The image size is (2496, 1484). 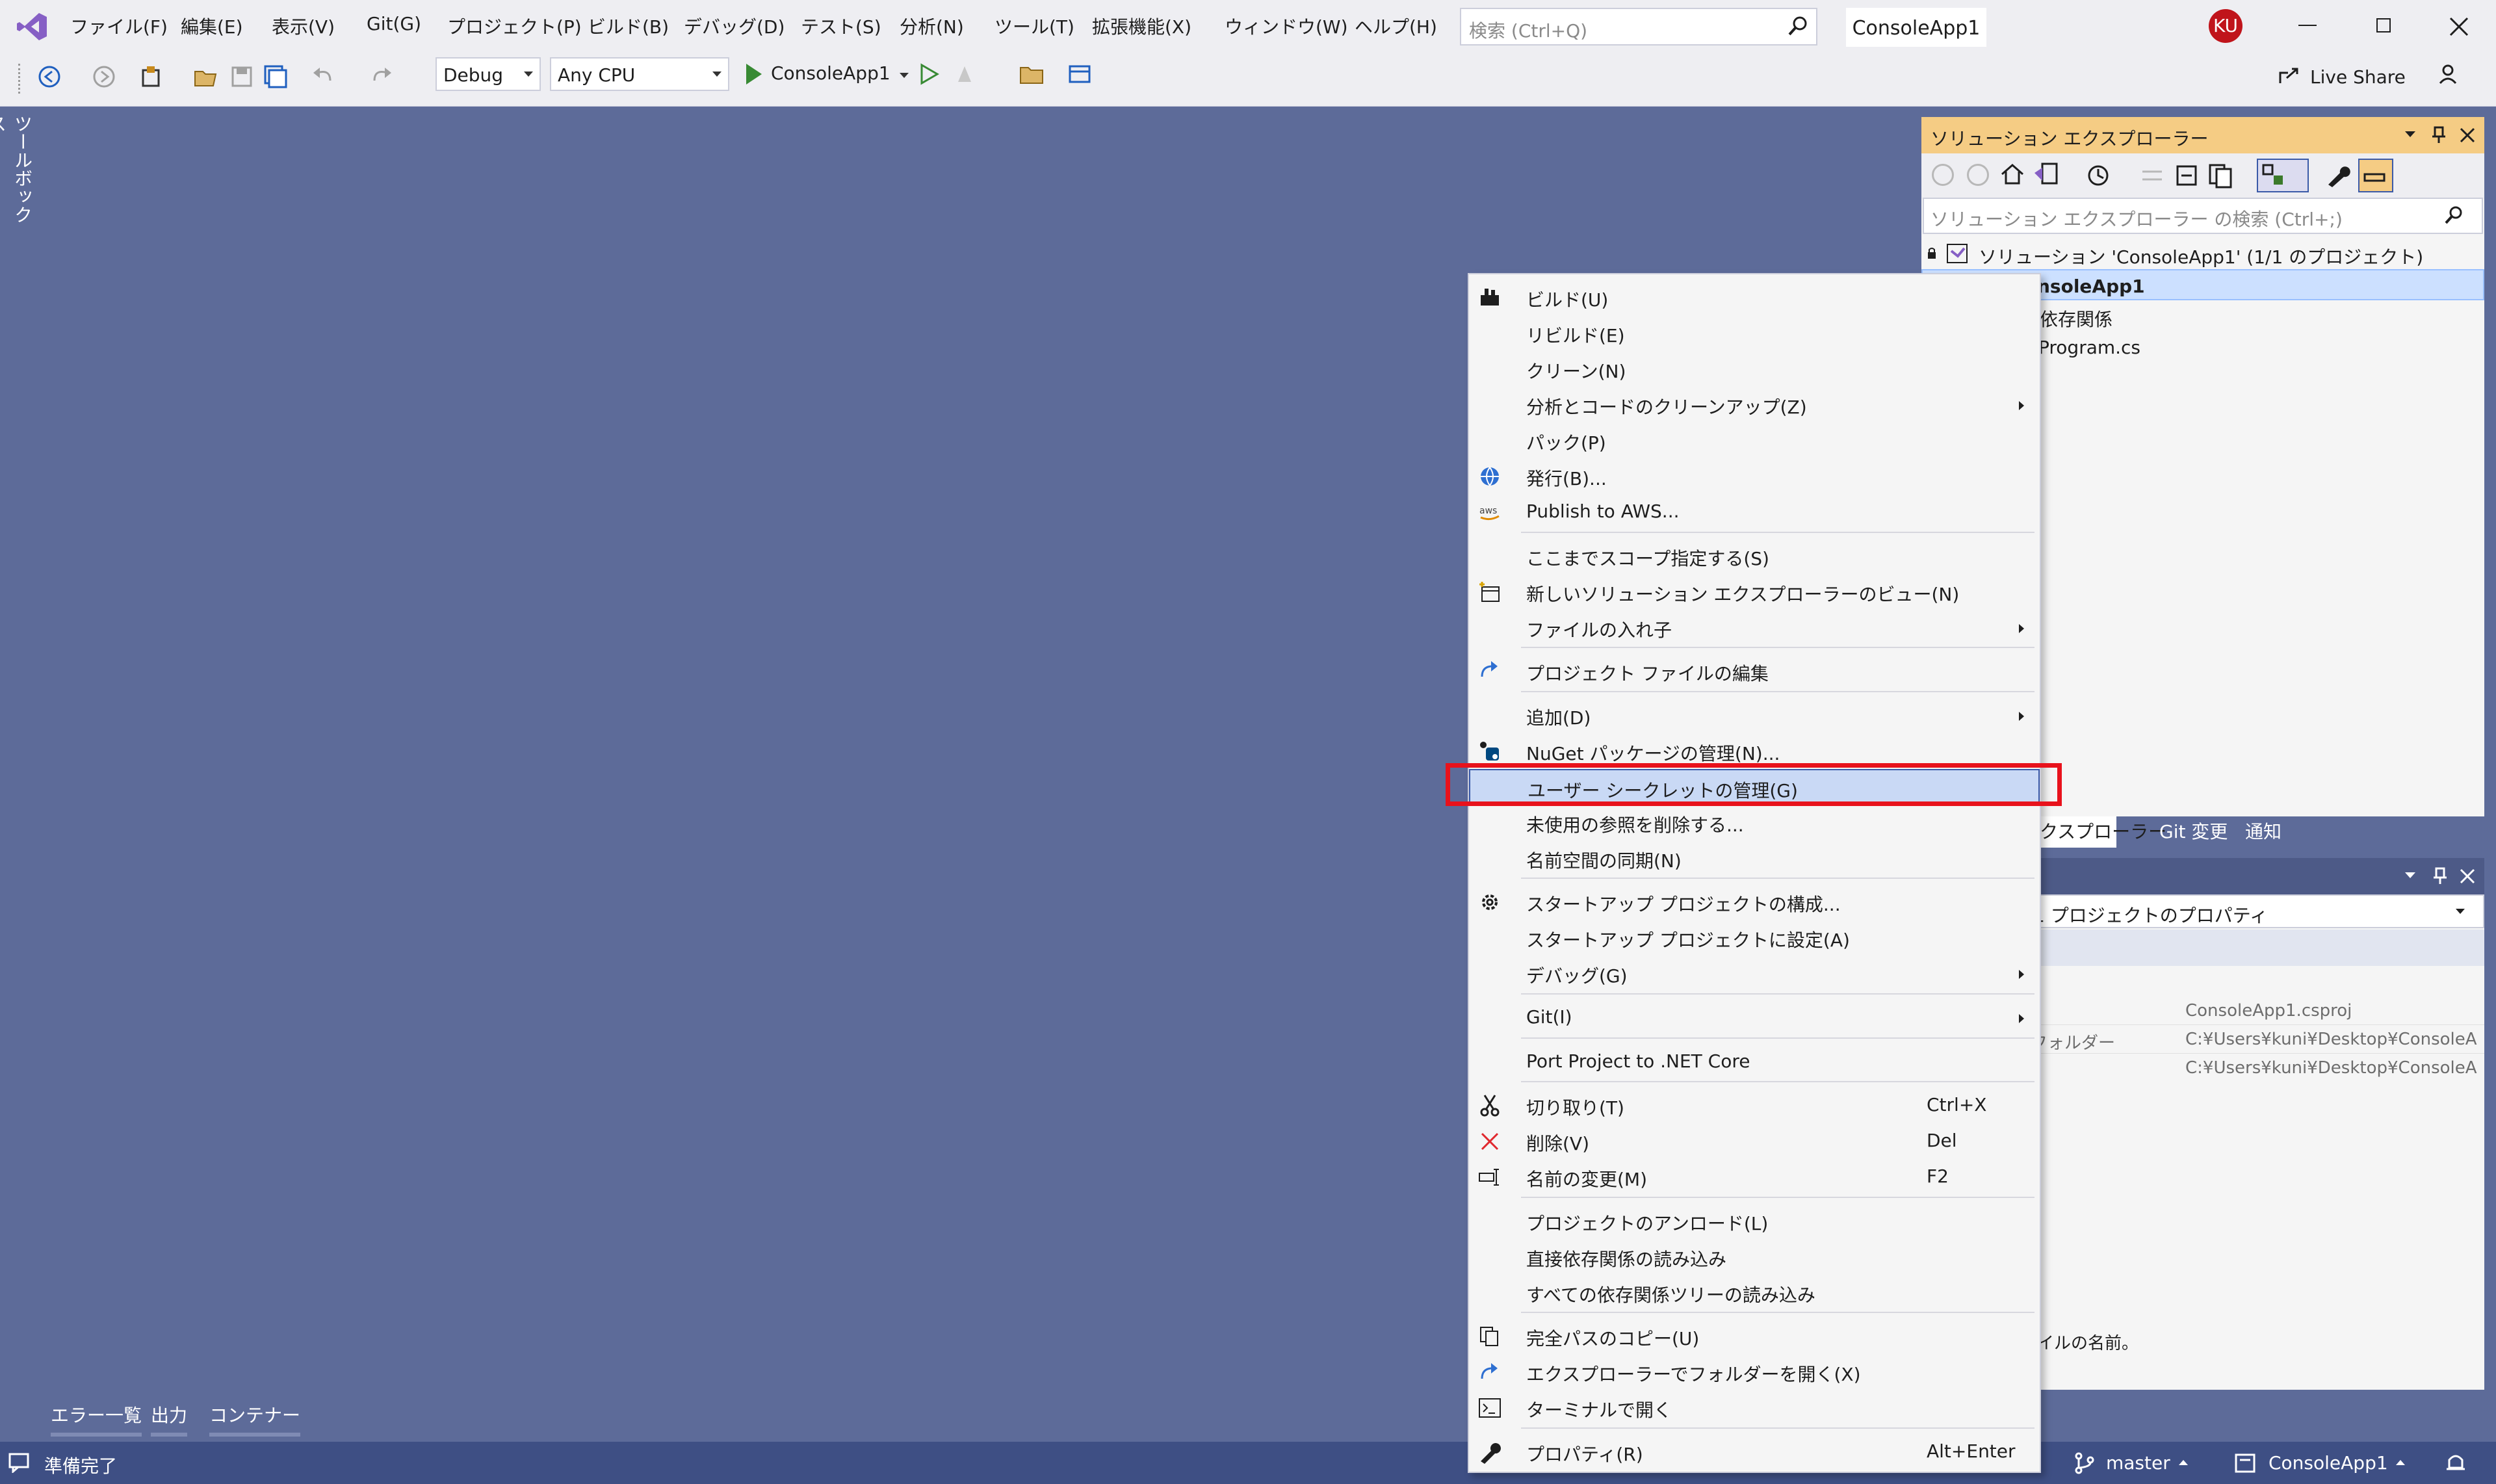 What do you see at coordinates (1755, 1062) in the screenshot?
I see `context-menu-item-21: Port Project to .NET Core` at bounding box center [1755, 1062].